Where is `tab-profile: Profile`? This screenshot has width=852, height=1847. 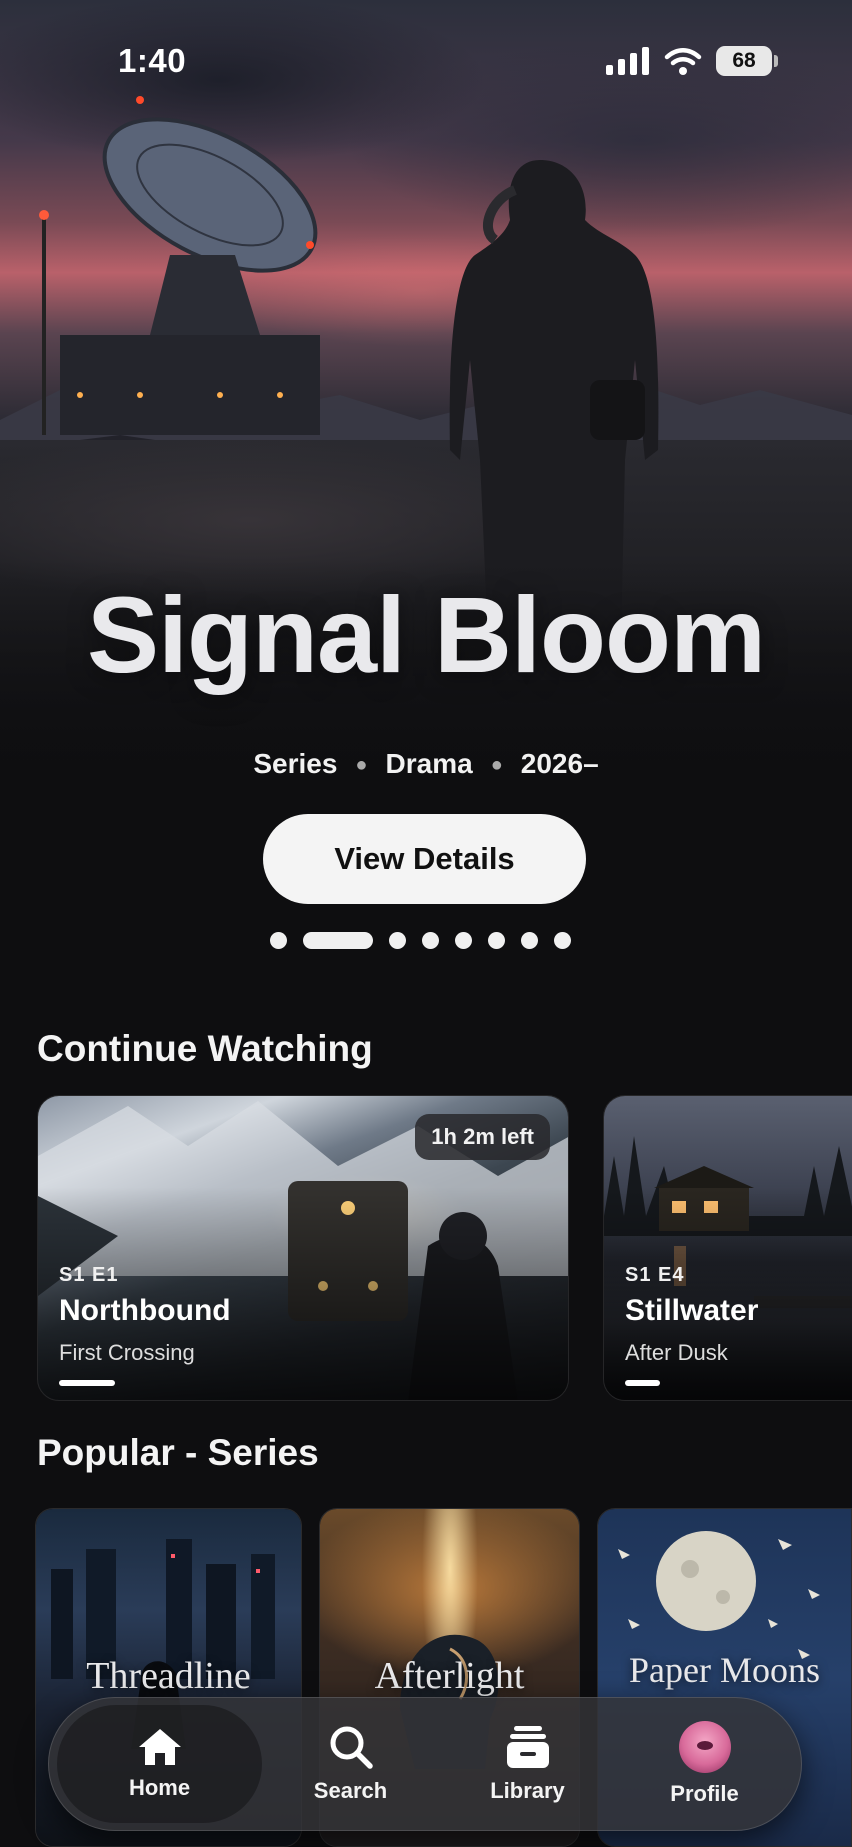
tab-profile: Profile is located at coordinates (704, 1764).